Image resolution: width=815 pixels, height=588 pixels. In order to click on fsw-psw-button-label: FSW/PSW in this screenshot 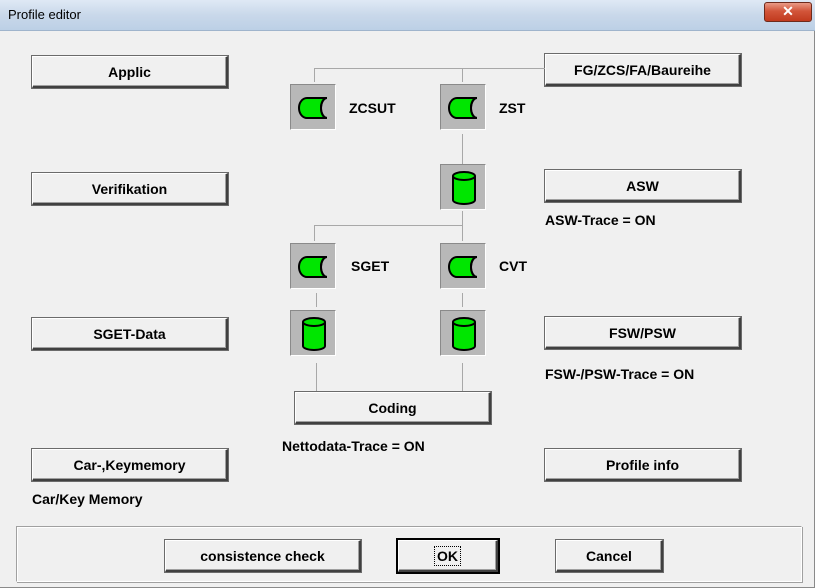, I will do `click(642, 332)`.